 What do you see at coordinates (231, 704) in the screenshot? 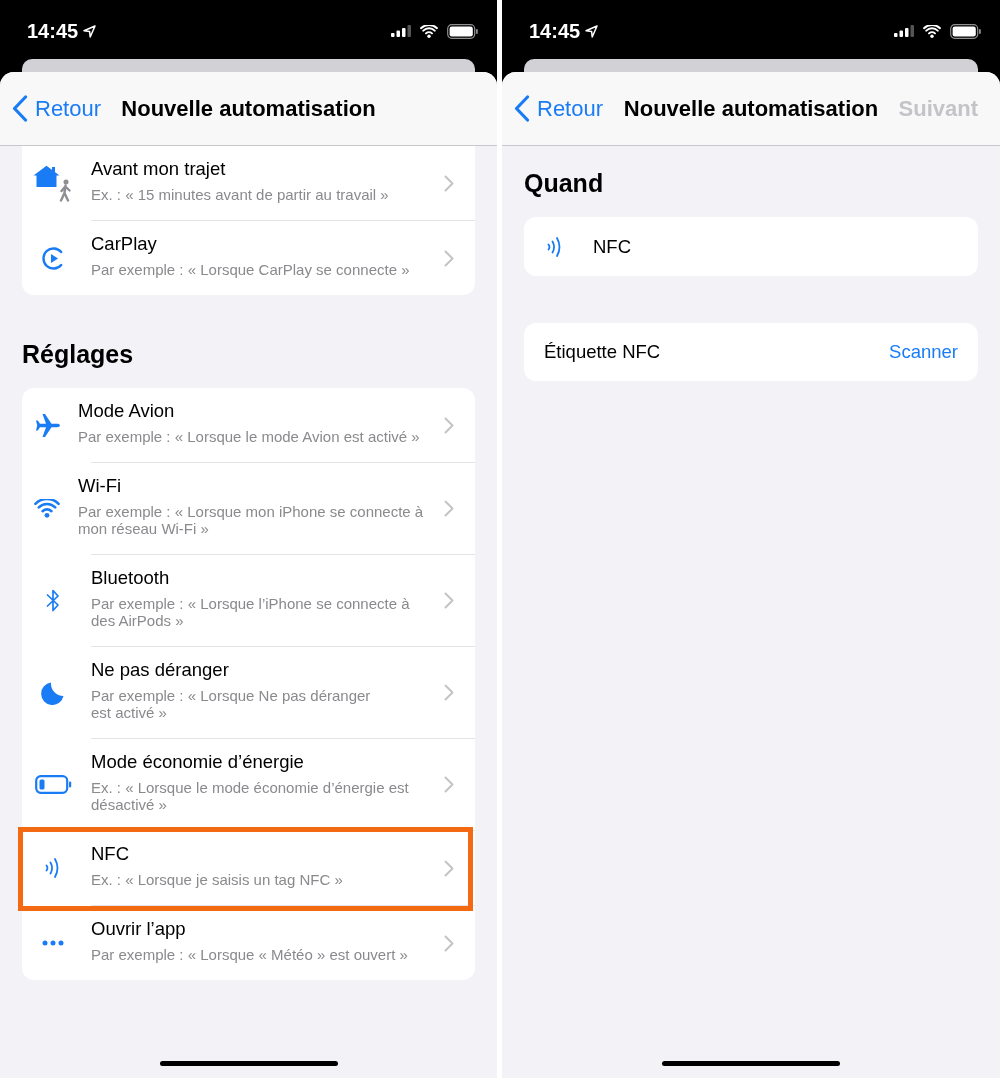
I see `option-description: Par exemple : « Lorsque Ne pas déranger est activé »` at bounding box center [231, 704].